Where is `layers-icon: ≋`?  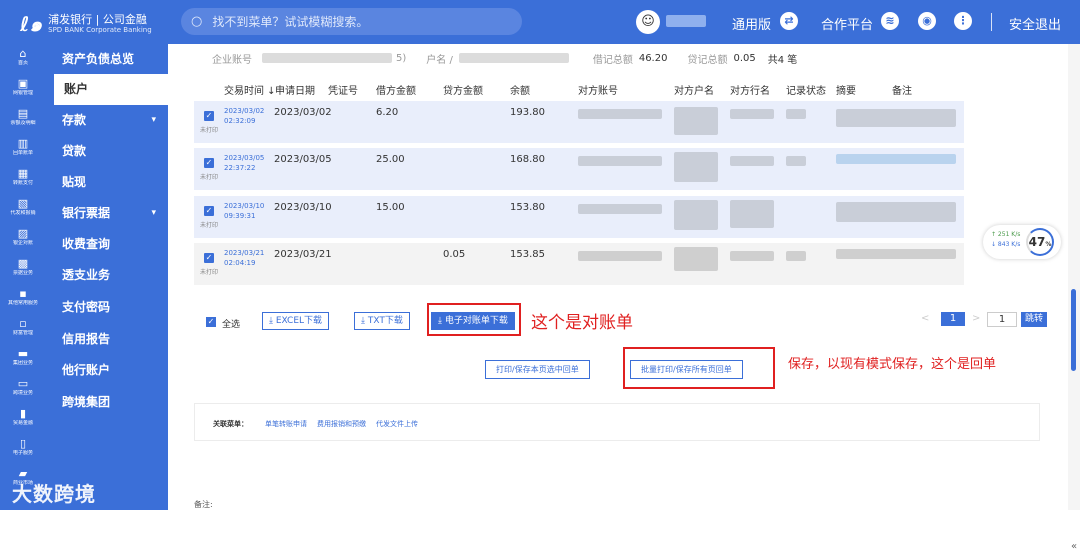 layers-icon: ≋ is located at coordinates (890, 21).